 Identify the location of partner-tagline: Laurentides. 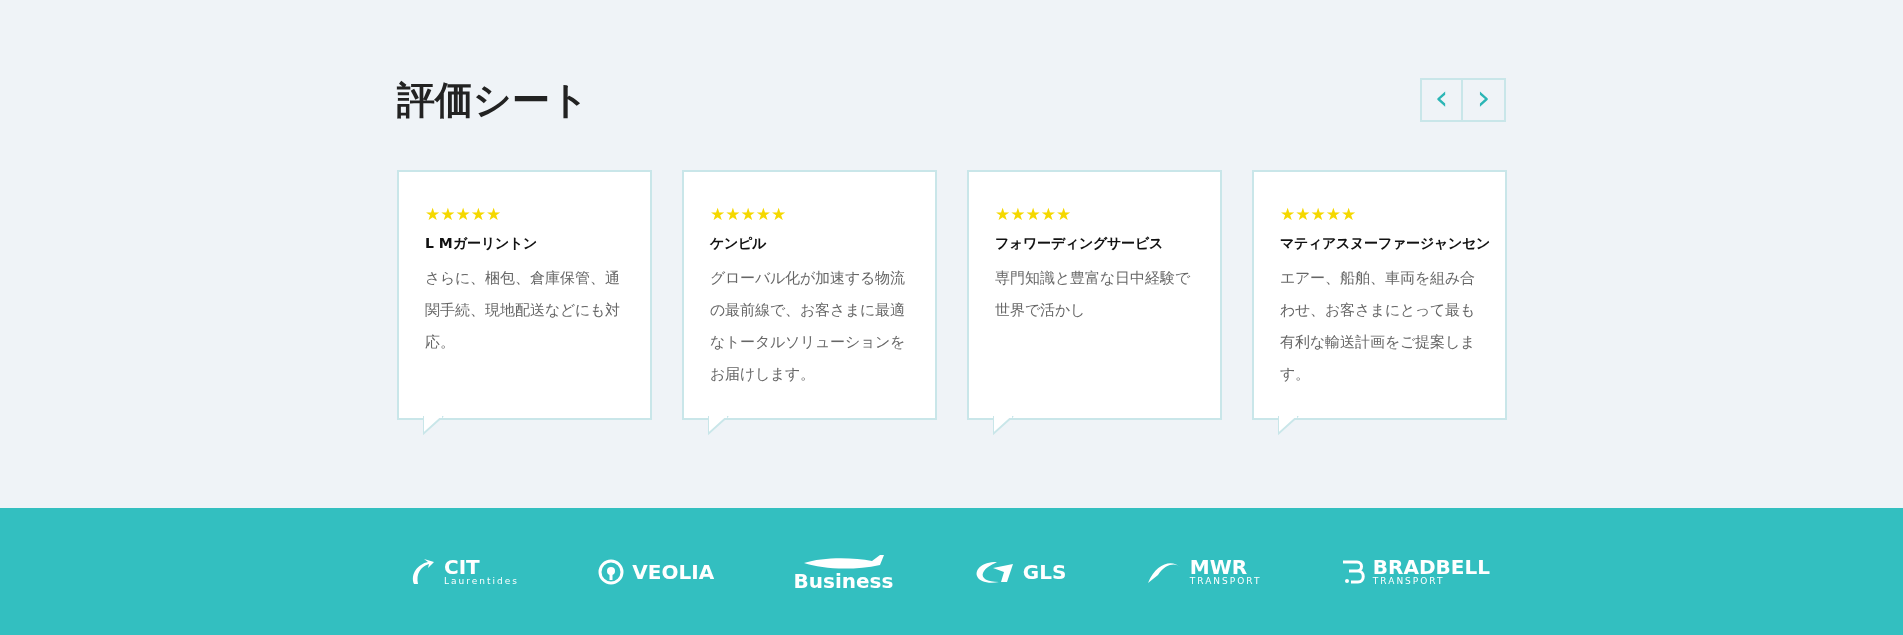
(481, 581).